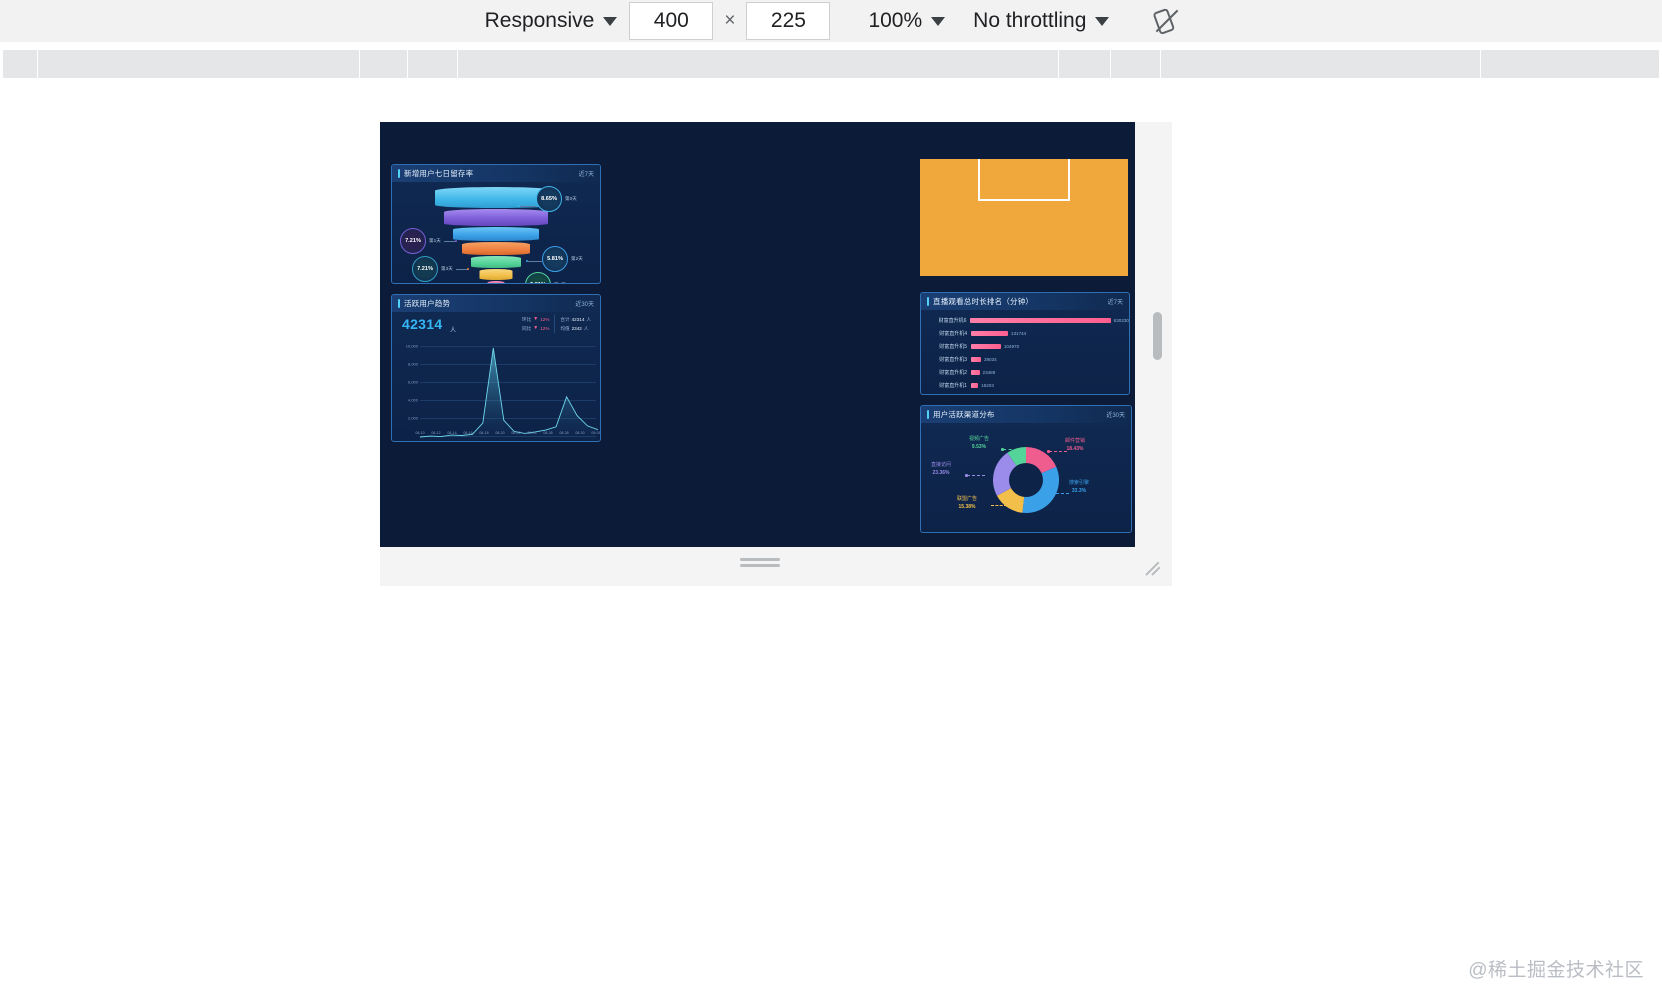 The image size is (1662, 998). What do you see at coordinates (967, 503) in the screenshot?
I see `donut-label: 联盟广告 15.38%` at bounding box center [967, 503].